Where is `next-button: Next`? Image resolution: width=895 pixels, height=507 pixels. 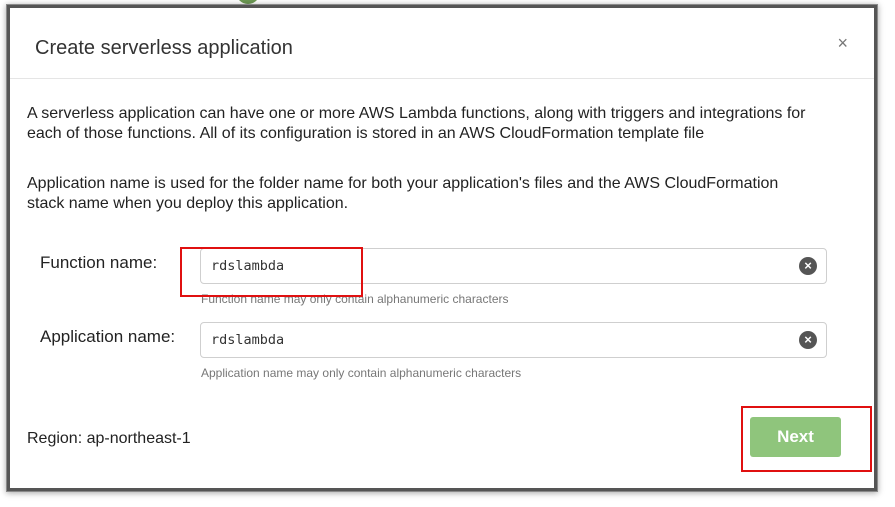
next-button: Next is located at coordinates (795, 437).